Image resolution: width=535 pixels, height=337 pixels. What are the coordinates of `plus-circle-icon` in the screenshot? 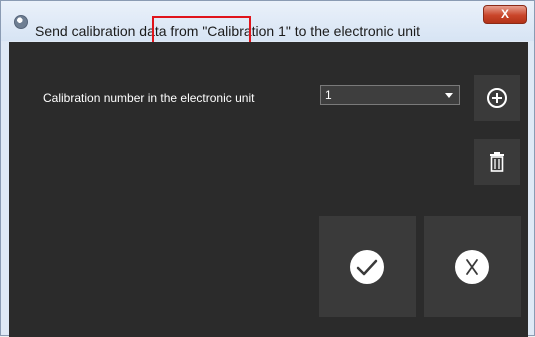 It's located at (497, 98).